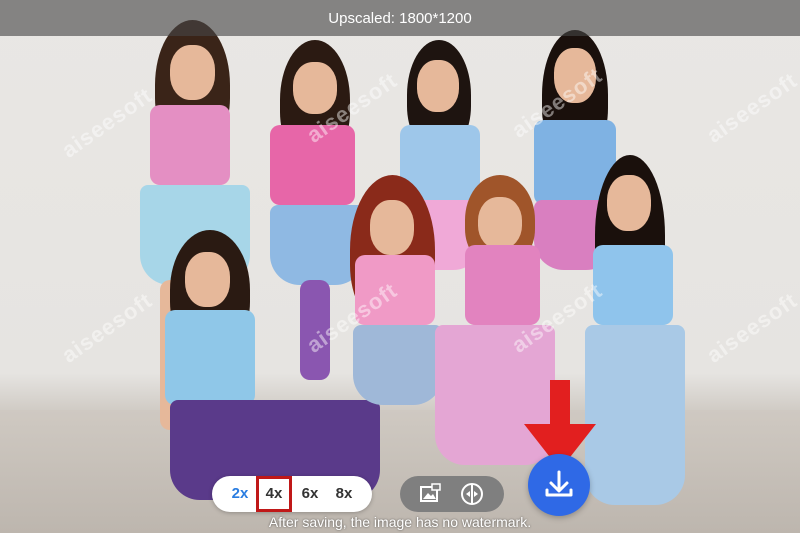 The image size is (800, 533). I want to click on watermark-4: aiseesoft, so click(750, 107).